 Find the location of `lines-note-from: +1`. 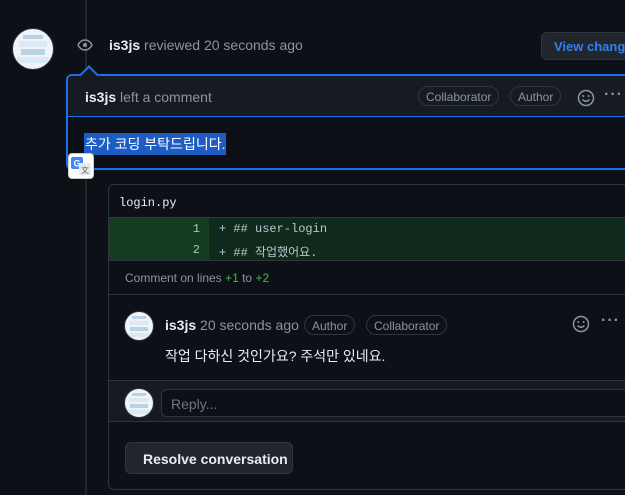

lines-note-from: +1 is located at coordinates (232, 278).